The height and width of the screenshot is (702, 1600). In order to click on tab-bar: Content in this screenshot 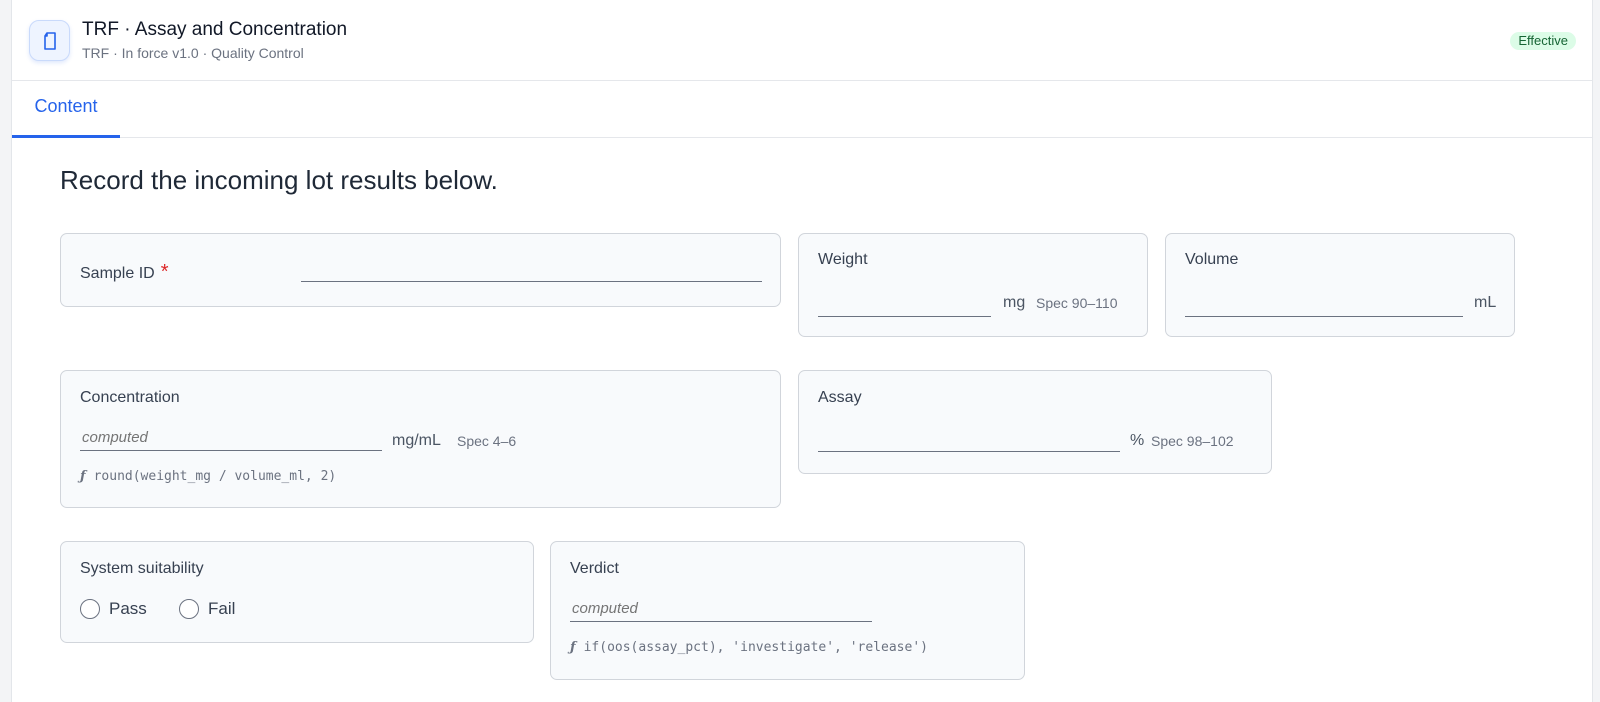, I will do `click(802, 109)`.